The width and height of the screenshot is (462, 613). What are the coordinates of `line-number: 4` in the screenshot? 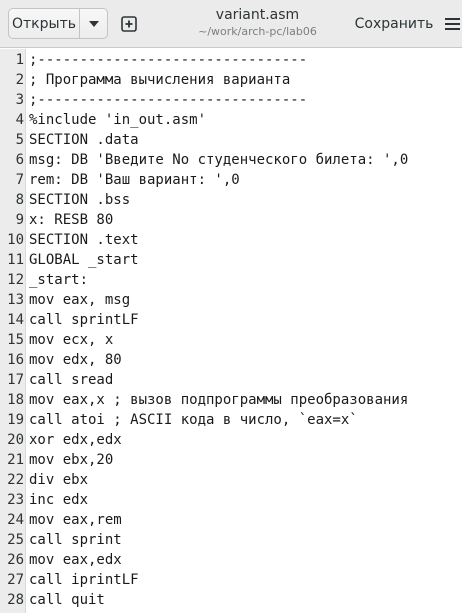 It's located at (19, 120).